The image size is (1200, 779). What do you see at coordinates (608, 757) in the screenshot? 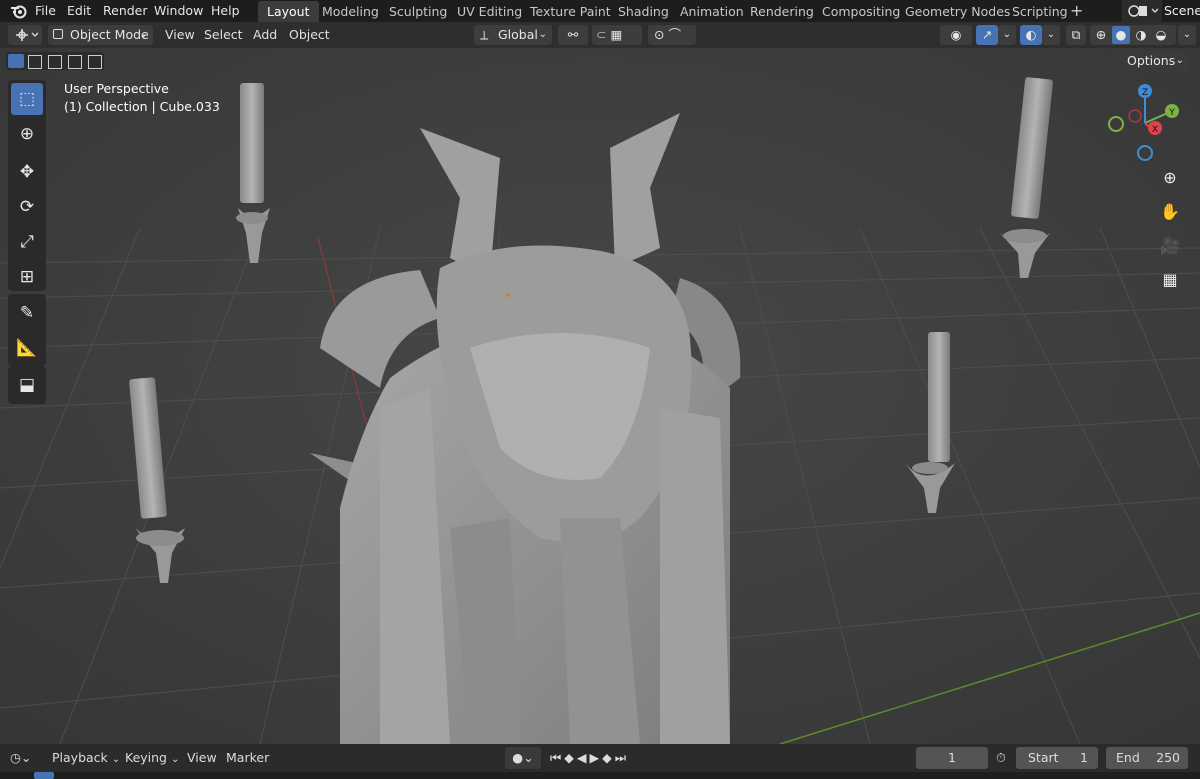
I see `next-keyframe-icon: ◆` at bounding box center [608, 757].